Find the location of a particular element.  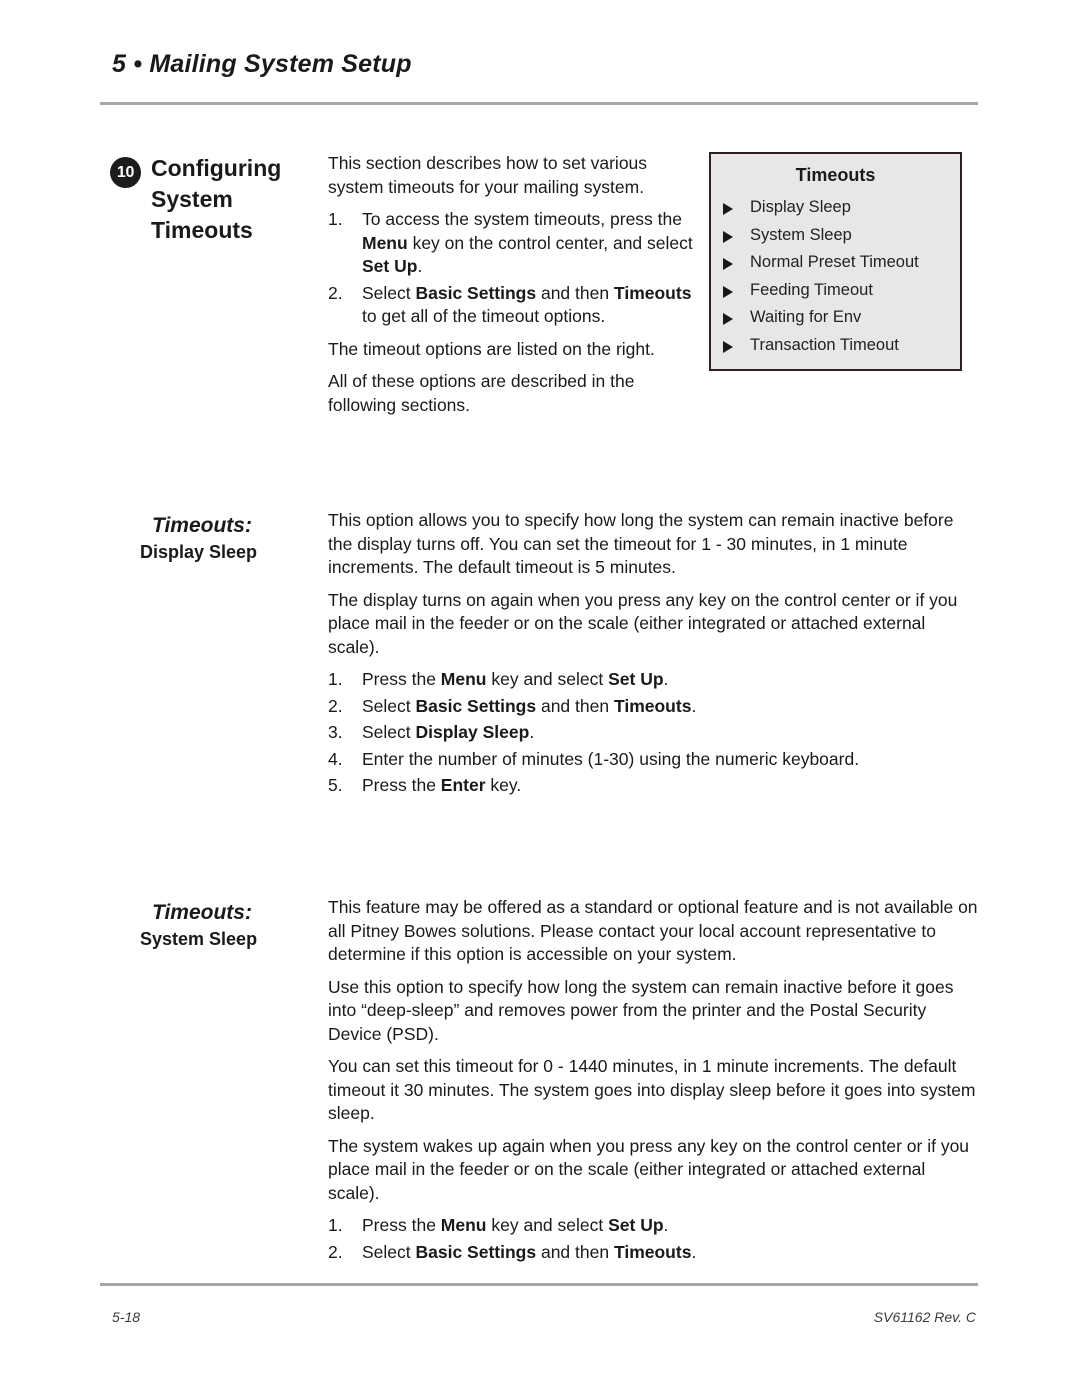

callout-title: Timeouts is located at coordinates (835, 175).